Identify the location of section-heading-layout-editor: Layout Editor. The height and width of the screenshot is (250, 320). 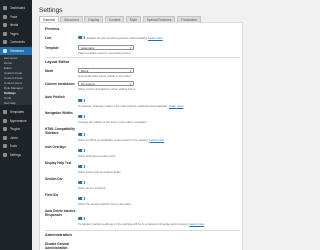
(57, 61).